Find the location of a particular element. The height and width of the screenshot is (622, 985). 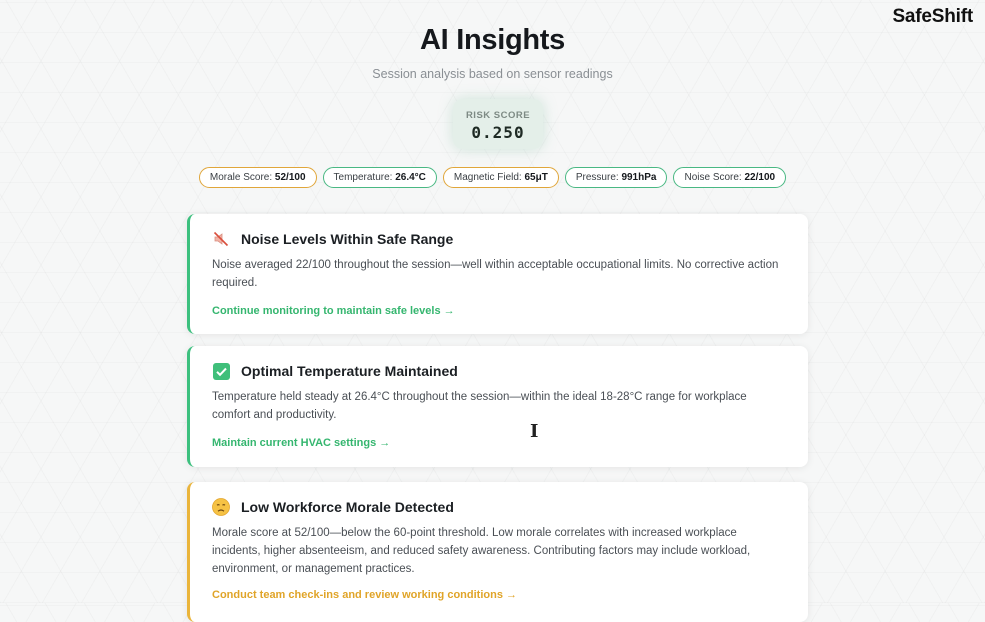

metric-chip-noise: Noise Score: 22/100 is located at coordinates (730, 177).